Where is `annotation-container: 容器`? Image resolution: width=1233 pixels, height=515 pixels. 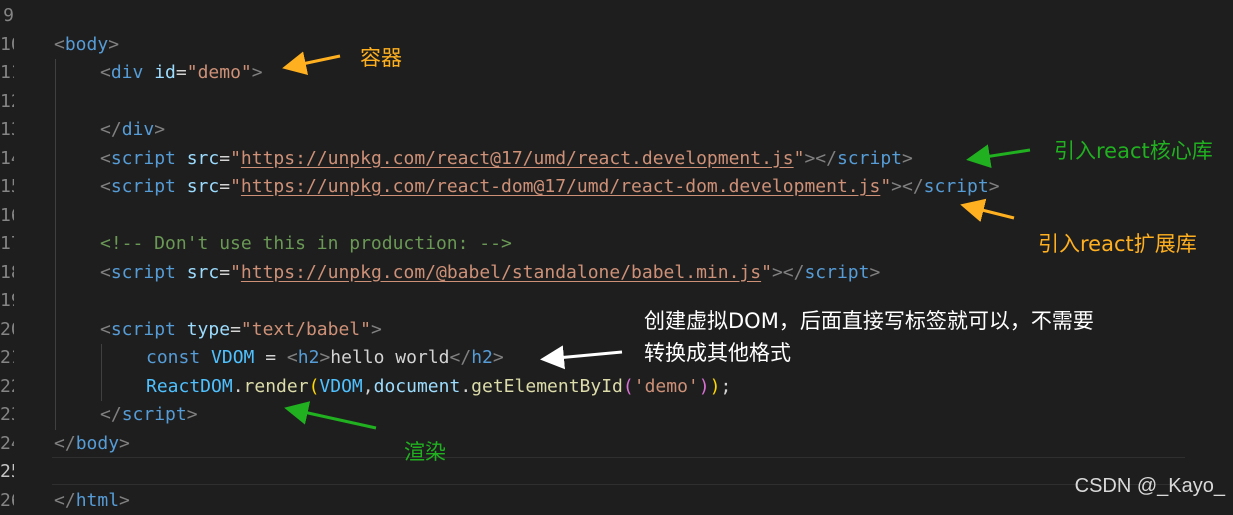
annotation-container: 容器 is located at coordinates (381, 58).